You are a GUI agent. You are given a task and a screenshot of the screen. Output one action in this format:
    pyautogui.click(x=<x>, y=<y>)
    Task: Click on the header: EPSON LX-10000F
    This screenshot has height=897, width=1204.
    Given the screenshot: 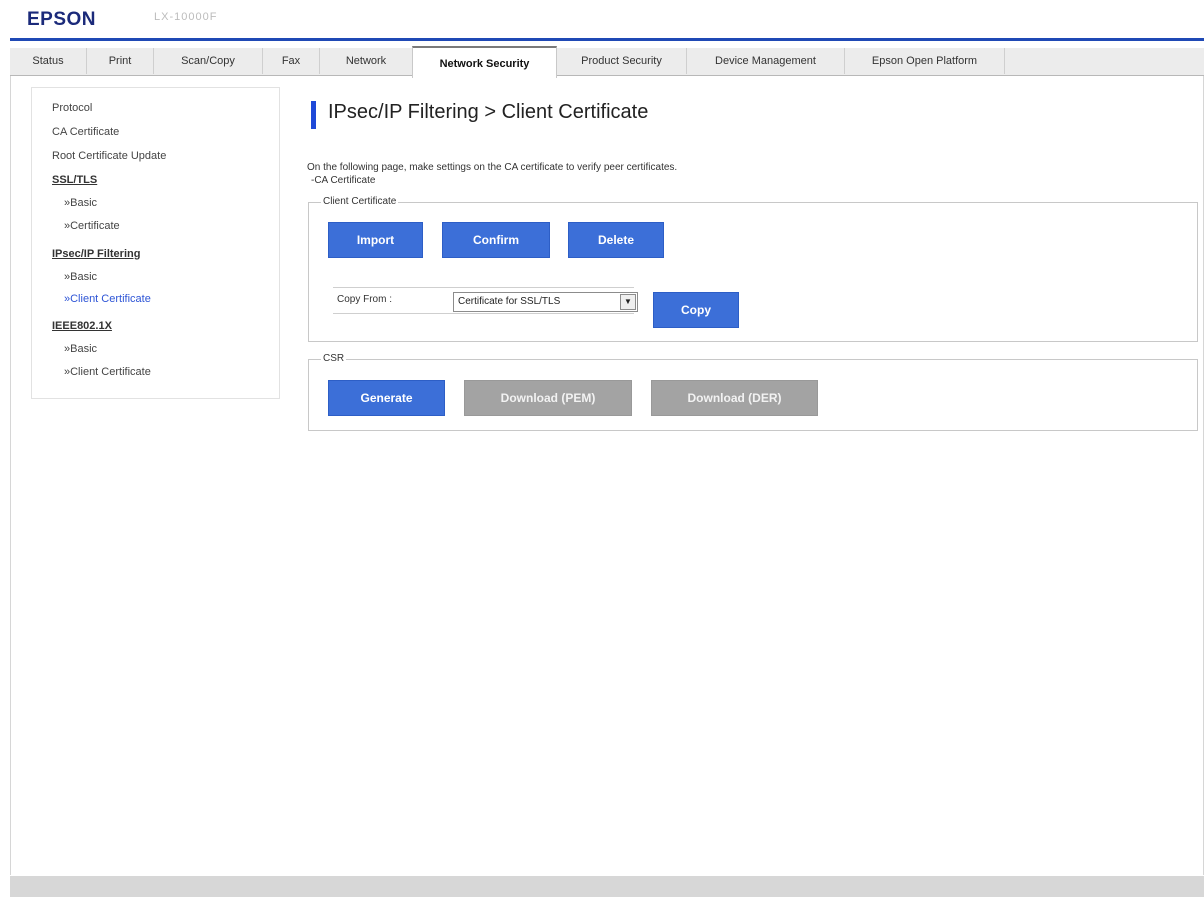 What is the action you would take?
    pyautogui.click(x=602, y=20)
    